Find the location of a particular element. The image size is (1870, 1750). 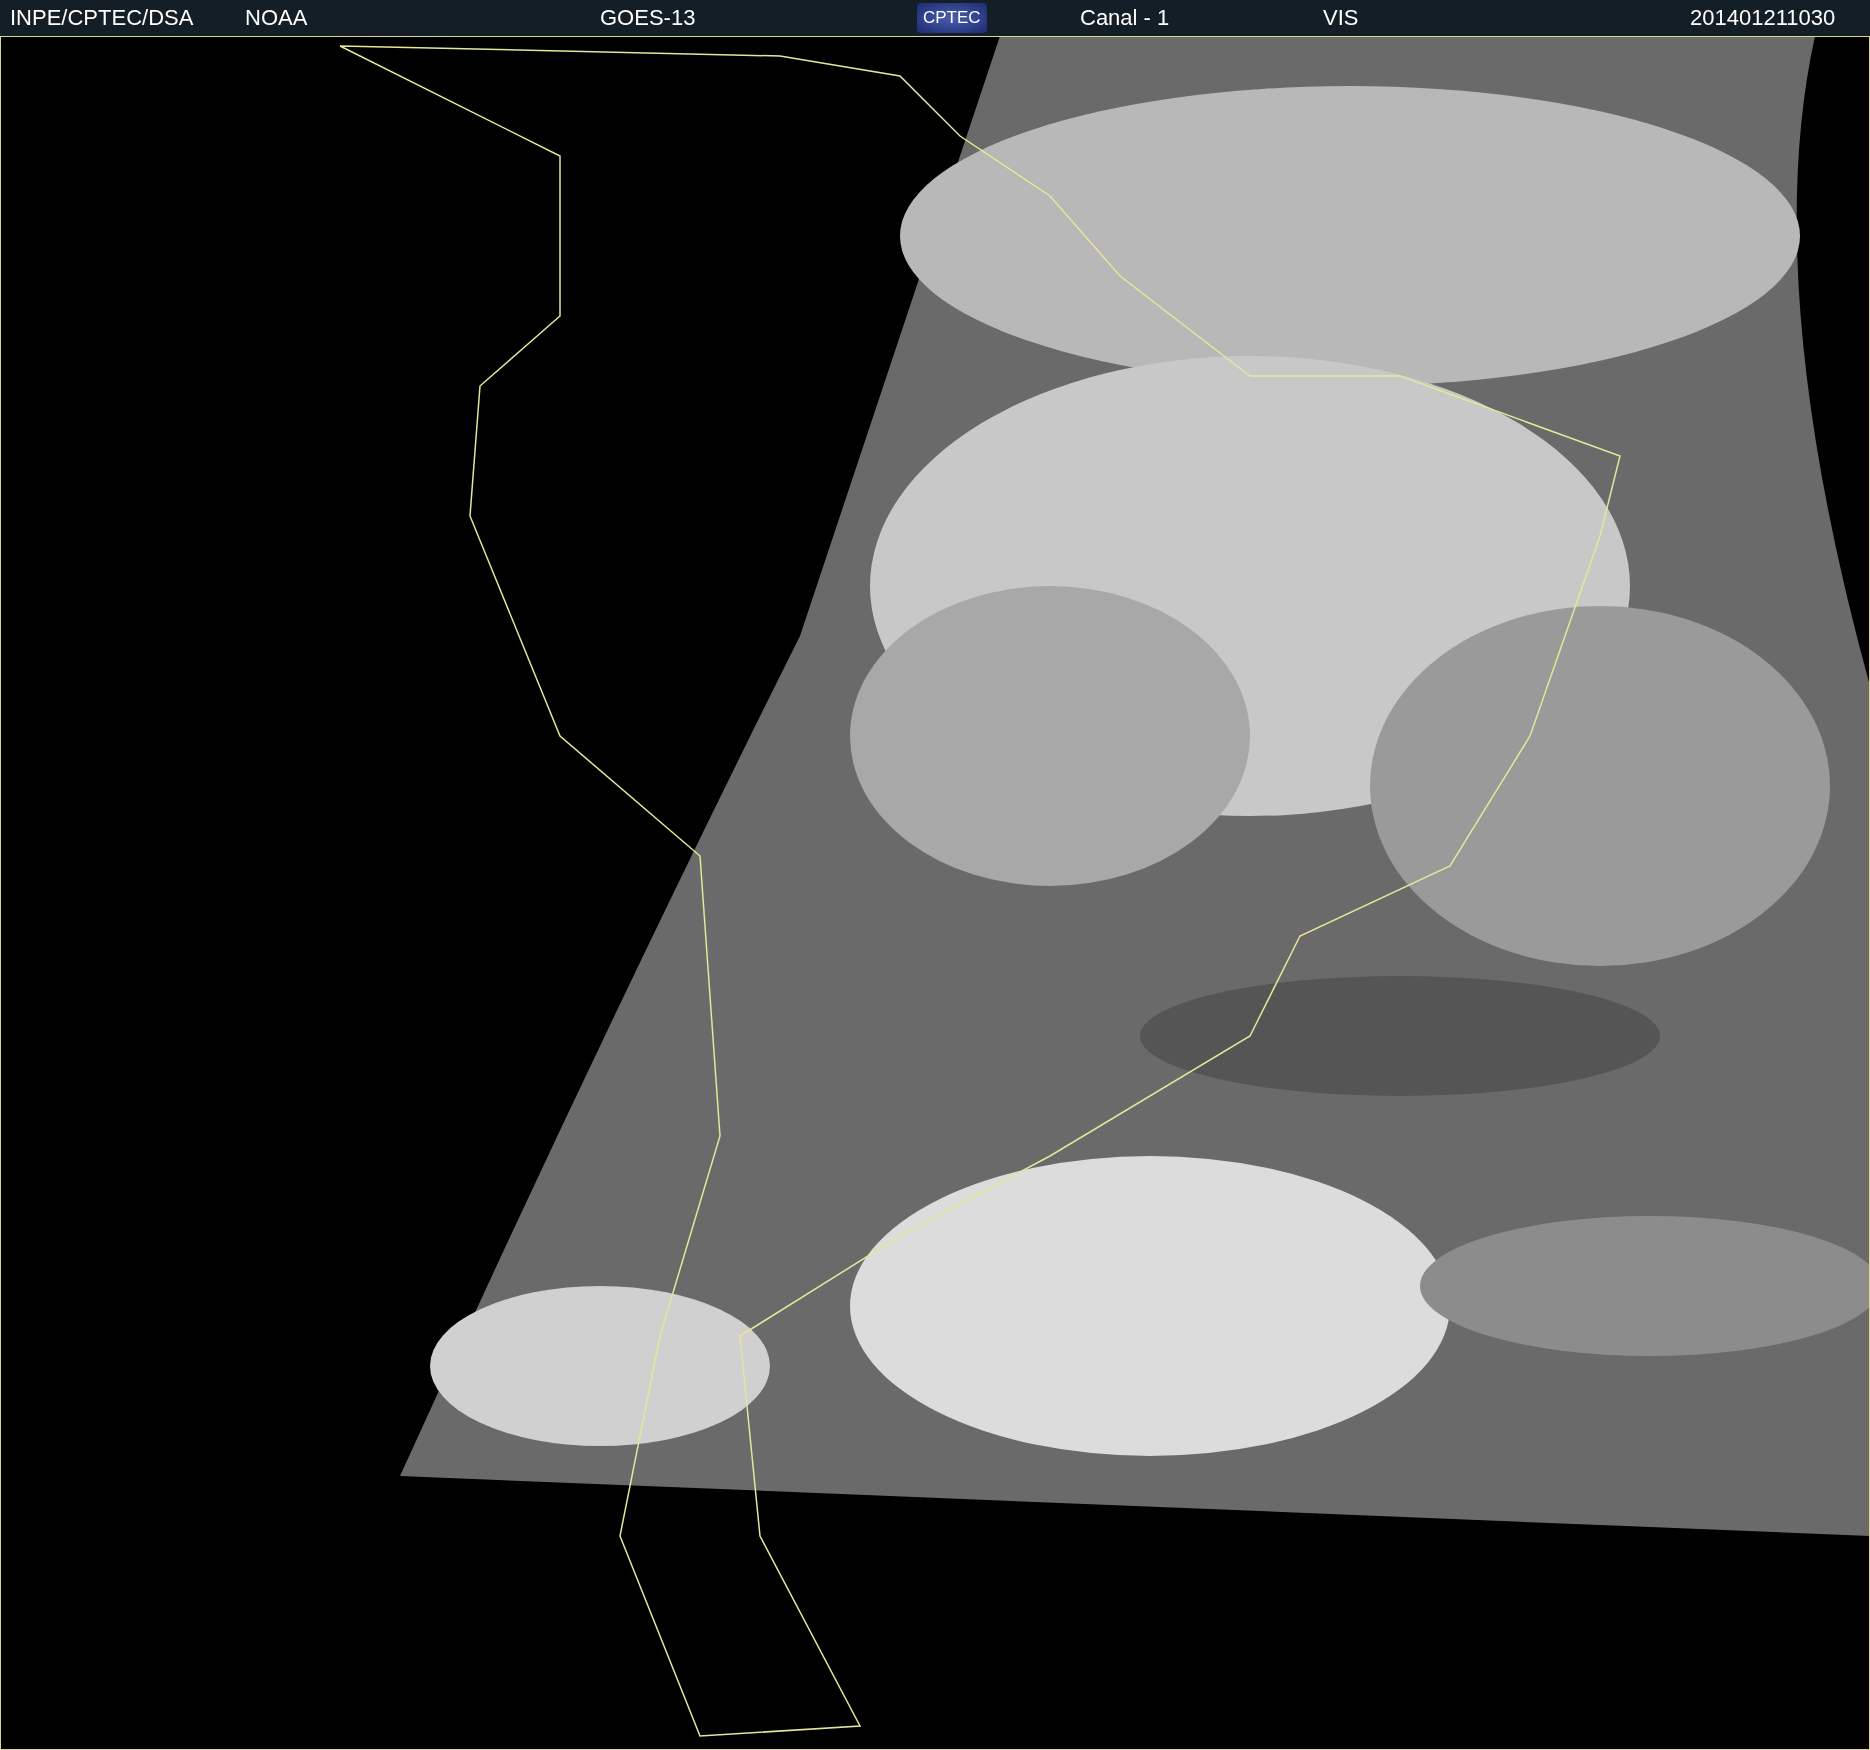

header-label: VIS is located at coordinates (1341, 18).